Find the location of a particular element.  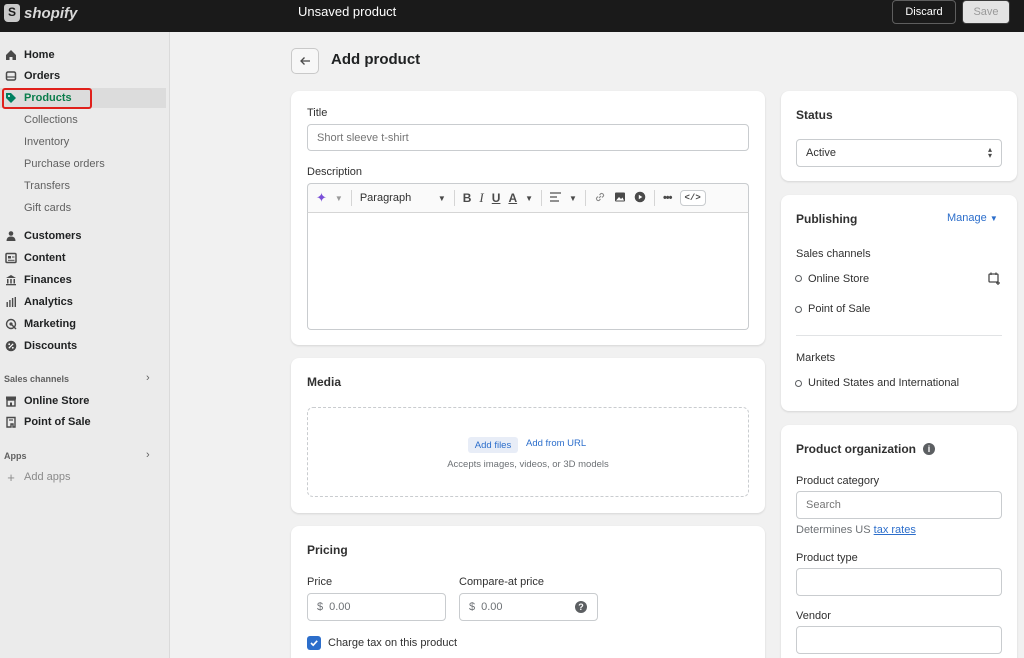

sidebar-subitem-transfers: Transfers is located at coordinates (47, 186).